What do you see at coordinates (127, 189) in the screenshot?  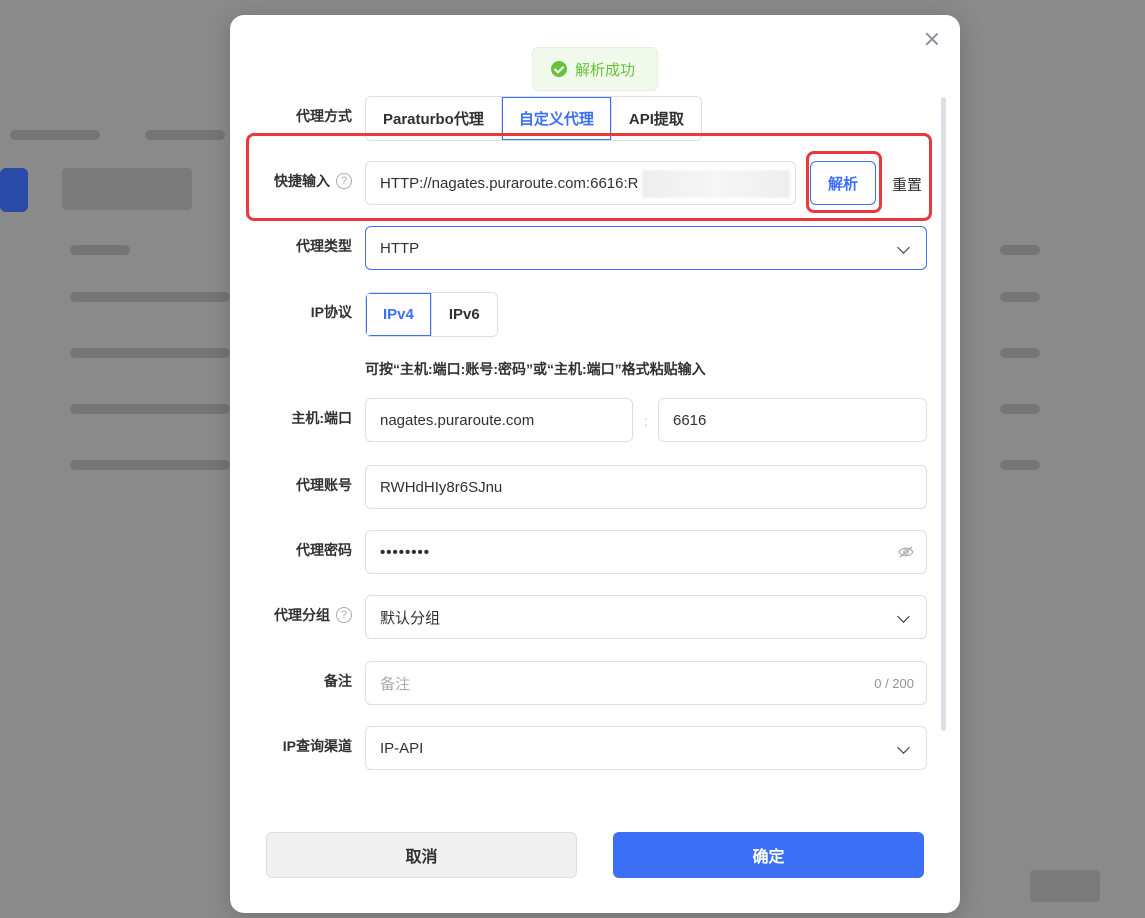 I see `bg-select` at bounding box center [127, 189].